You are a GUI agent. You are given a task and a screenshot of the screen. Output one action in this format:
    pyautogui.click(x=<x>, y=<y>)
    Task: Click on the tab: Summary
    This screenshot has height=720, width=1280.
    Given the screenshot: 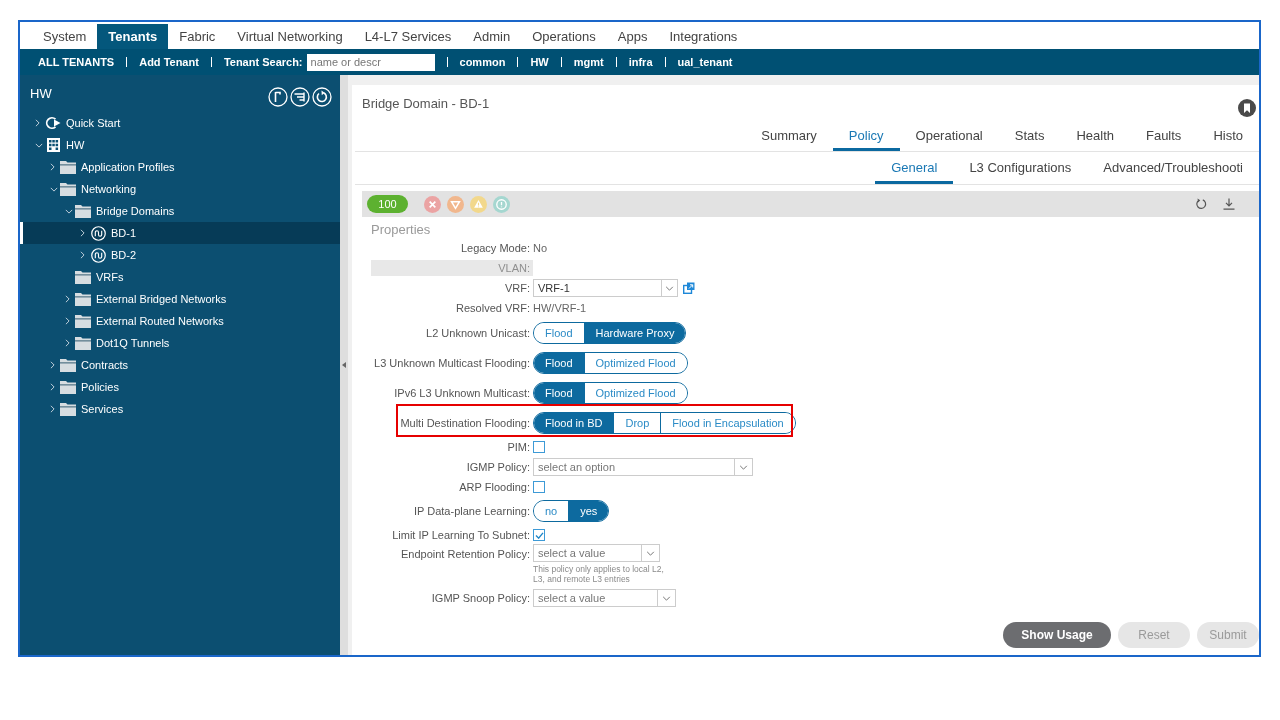 What is the action you would take?
    pyautogui.click(x=789, y=137)
    